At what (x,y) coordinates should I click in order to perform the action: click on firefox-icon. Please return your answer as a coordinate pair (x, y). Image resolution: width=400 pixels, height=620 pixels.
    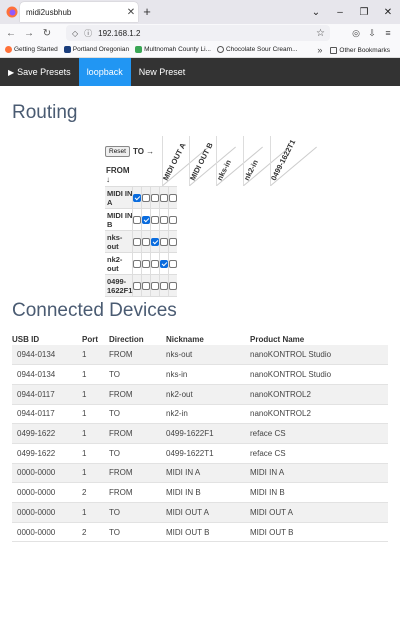
    Looking at the image, I should click on (12, 12).